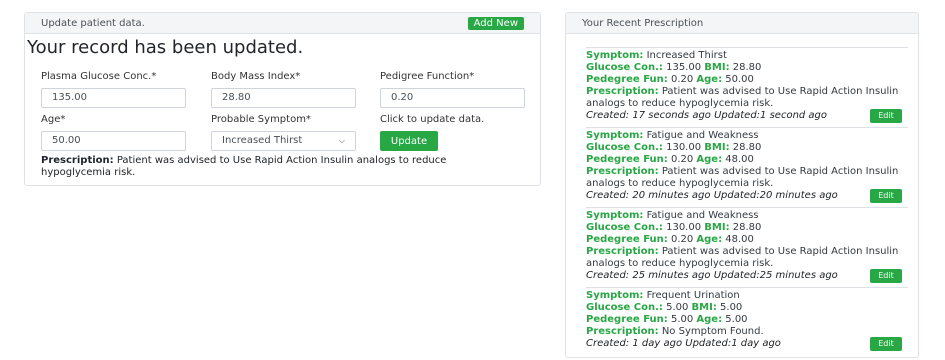  Describe the element at coordinates (712, 331) in the screenshot. I see `prescription-value: No Symptom Found.` at that location.